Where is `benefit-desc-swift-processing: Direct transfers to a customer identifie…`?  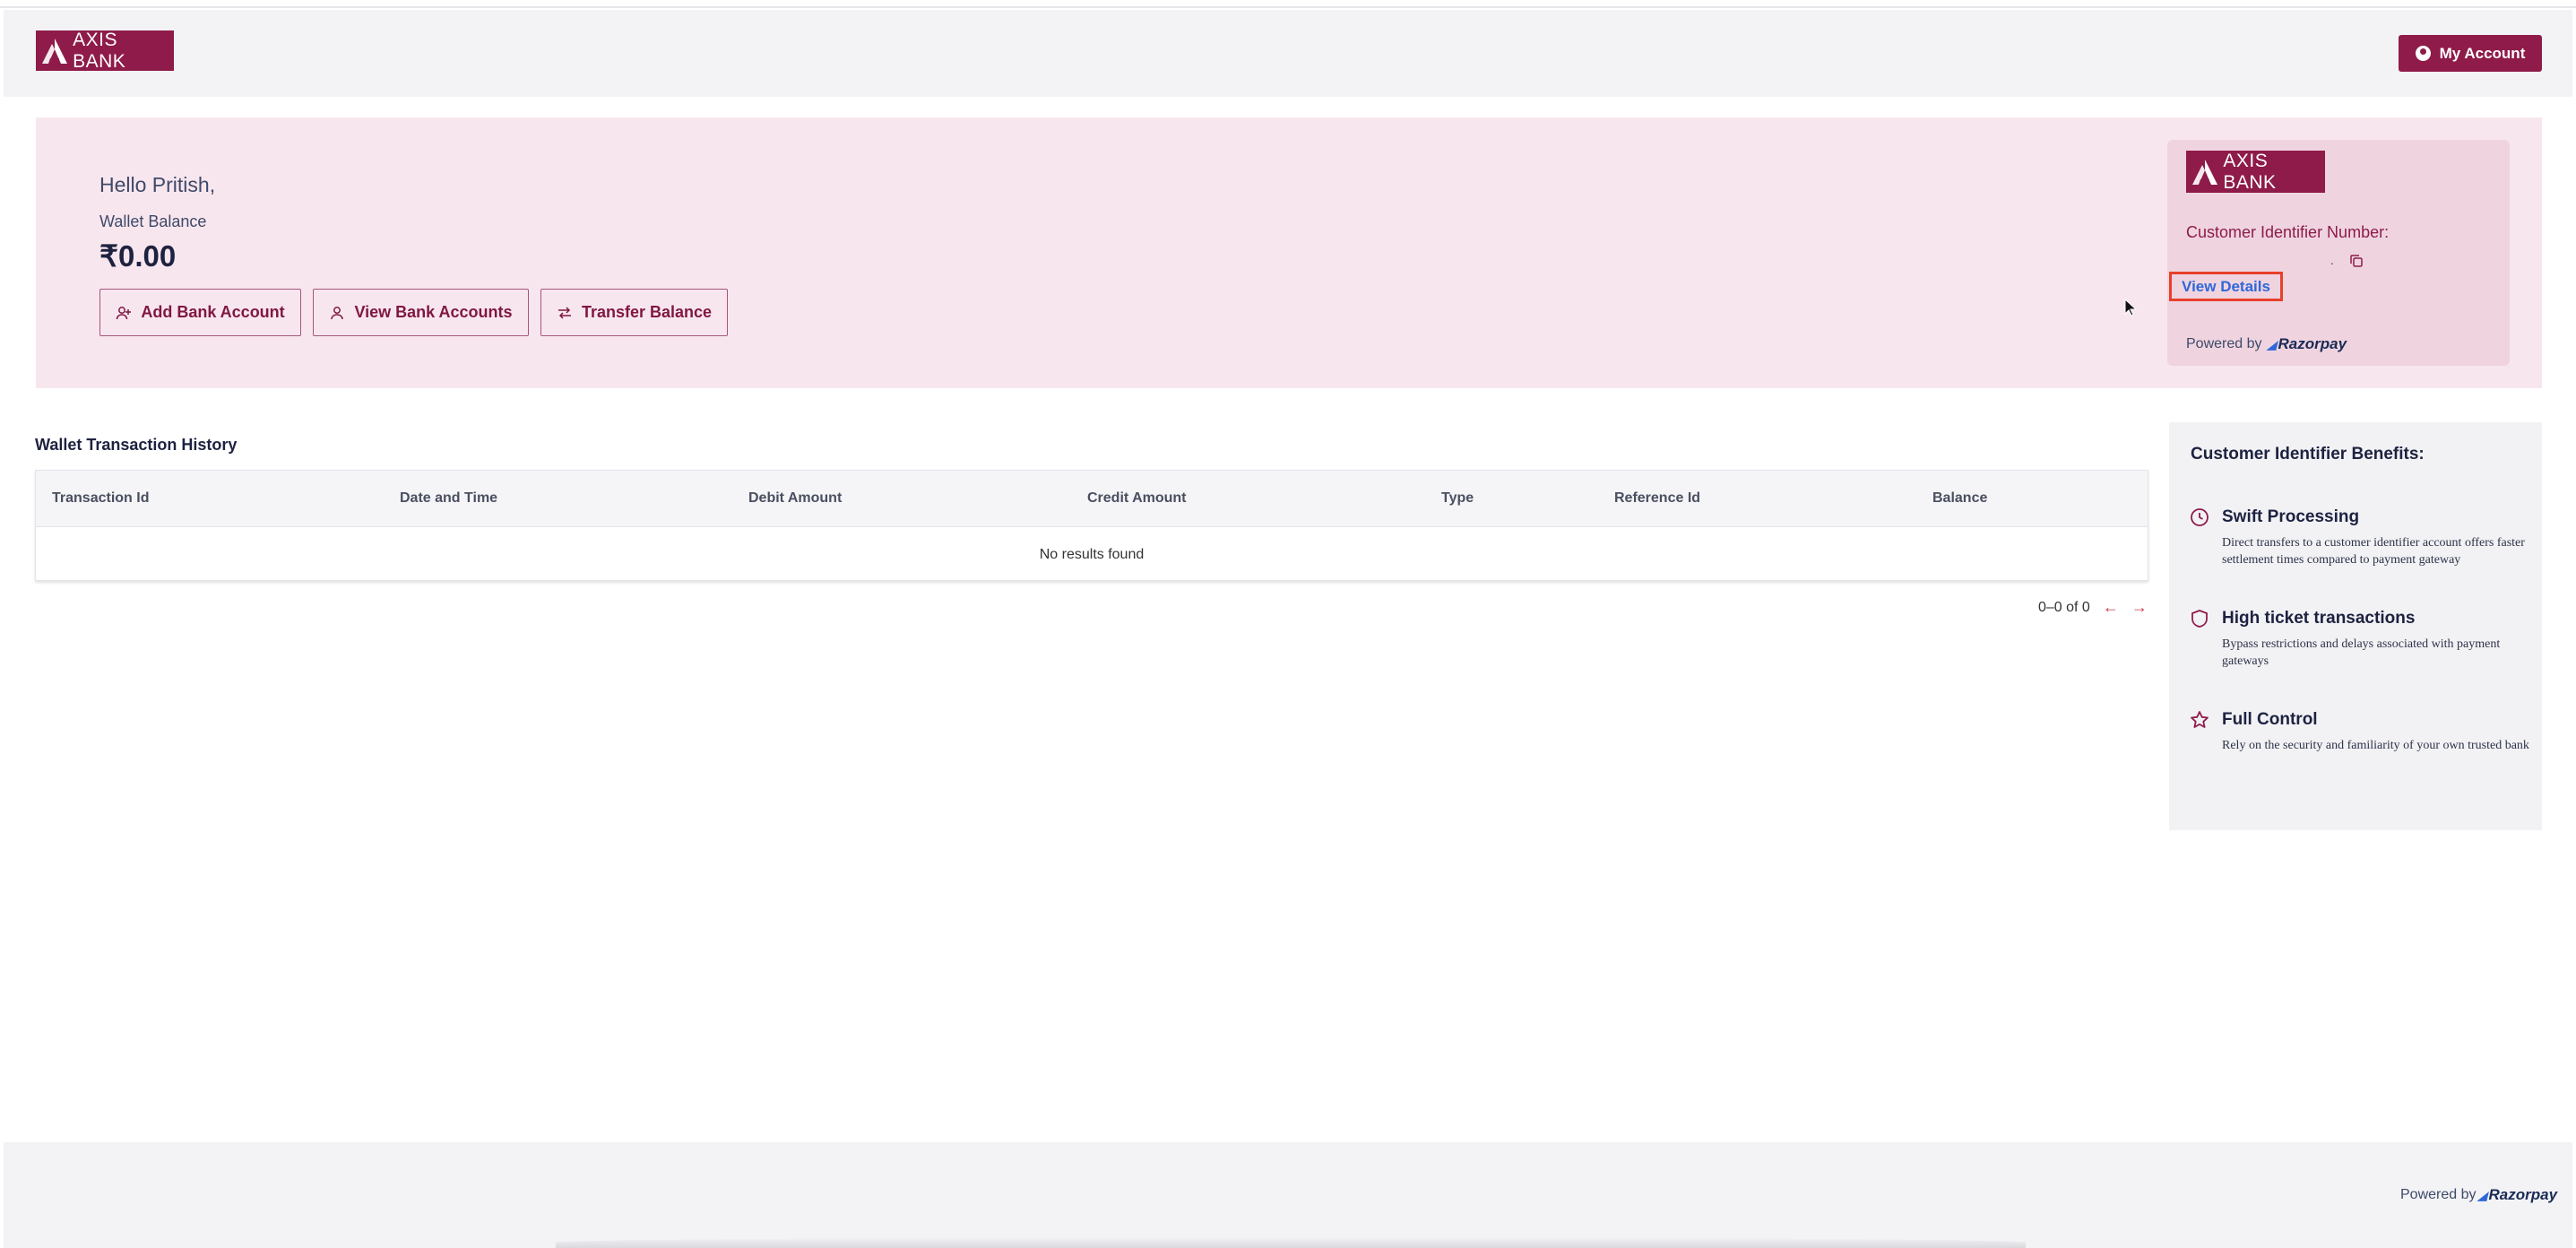 benefit-desc-swift-processing: Direct transfers to a customer identifie… is located at coordinates (2373, 551).